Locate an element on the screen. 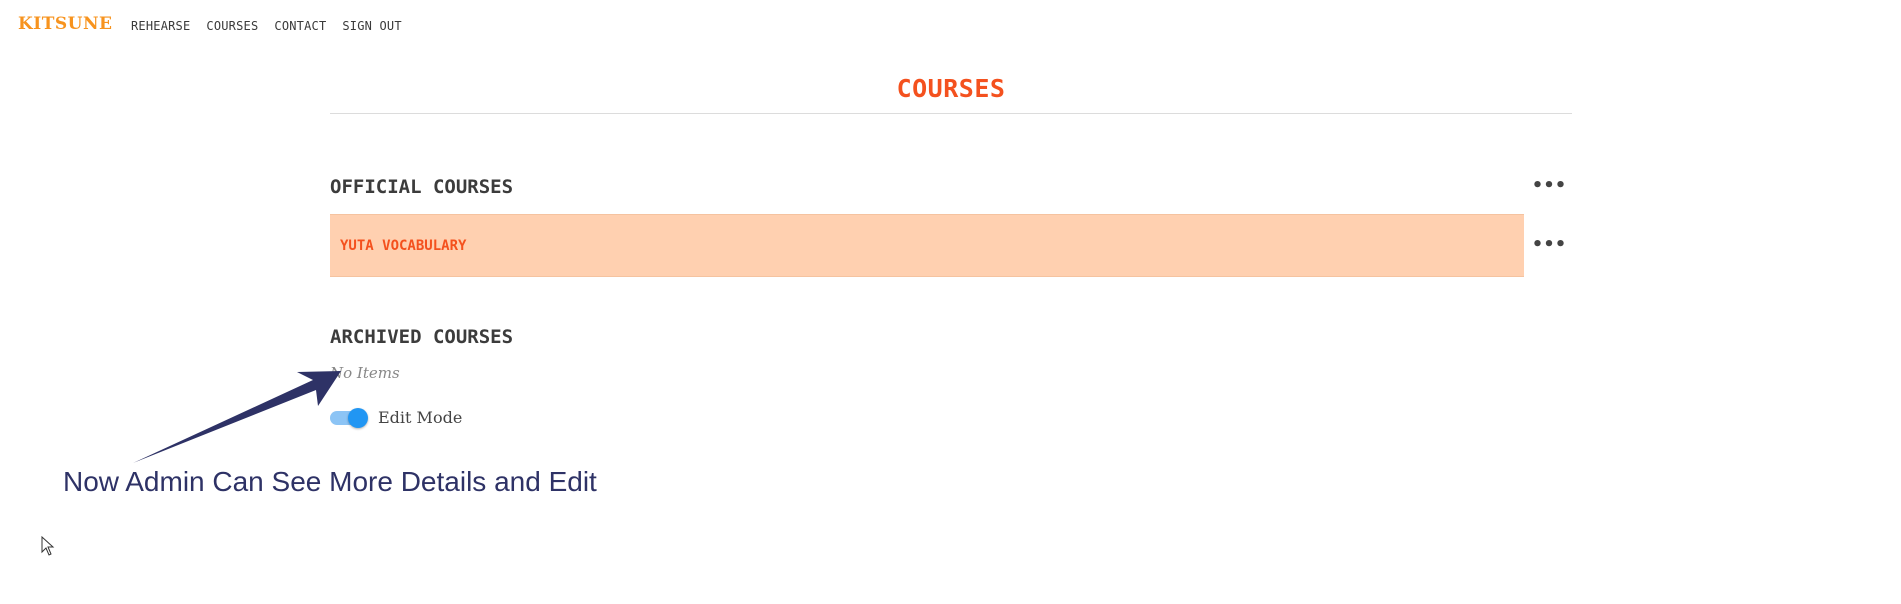 Image resolution: width=1901 pixels, height=604 pixels. edit-mode-toggle: Edit Mode is located at coordinates (396, 417).